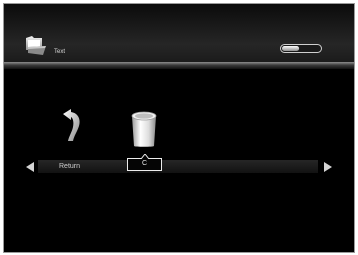 This screenshot has height=255, width=358. What do you see at coordinates (71, 125) in the screenshot?
I see `return-arrow-icon` at bounding box center [71, 125].